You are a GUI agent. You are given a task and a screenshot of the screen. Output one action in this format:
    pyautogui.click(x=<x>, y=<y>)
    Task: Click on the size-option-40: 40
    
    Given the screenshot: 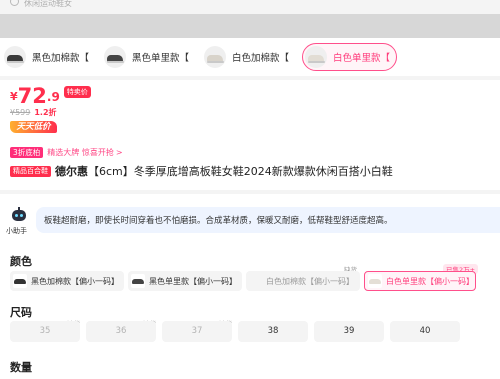 What is the action you would take?
    pyautogui.click(x=425, y=331)
    